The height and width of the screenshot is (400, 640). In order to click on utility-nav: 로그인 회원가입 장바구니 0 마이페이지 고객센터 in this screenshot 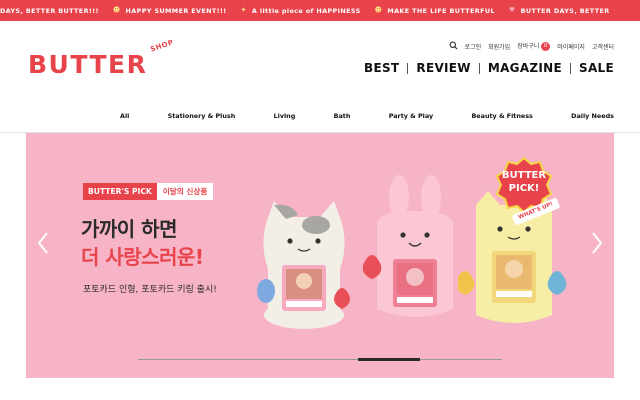, I will do `click(531, 46)`.